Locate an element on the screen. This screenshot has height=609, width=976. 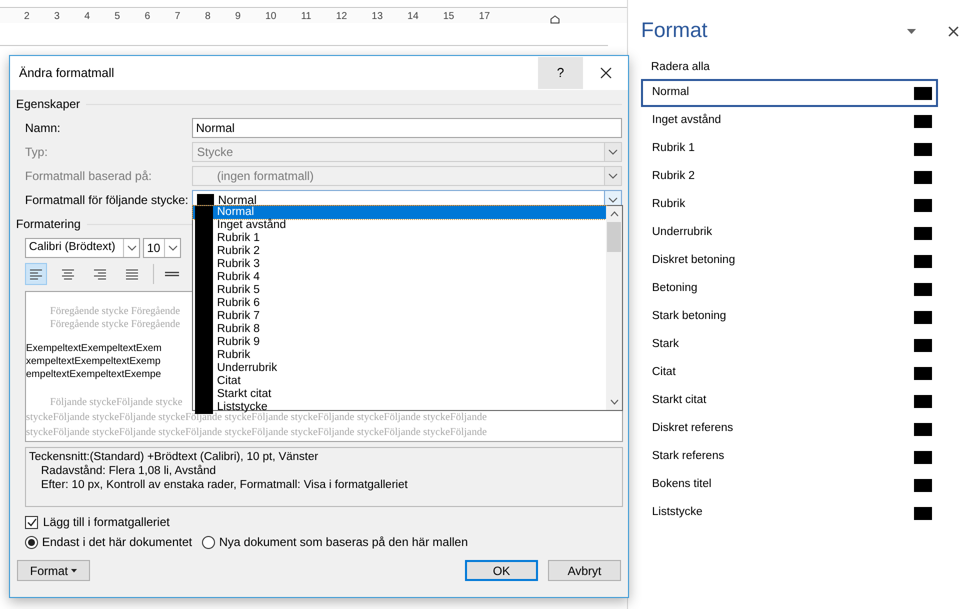
pane-title: Format is located at coordinates (675, 31).